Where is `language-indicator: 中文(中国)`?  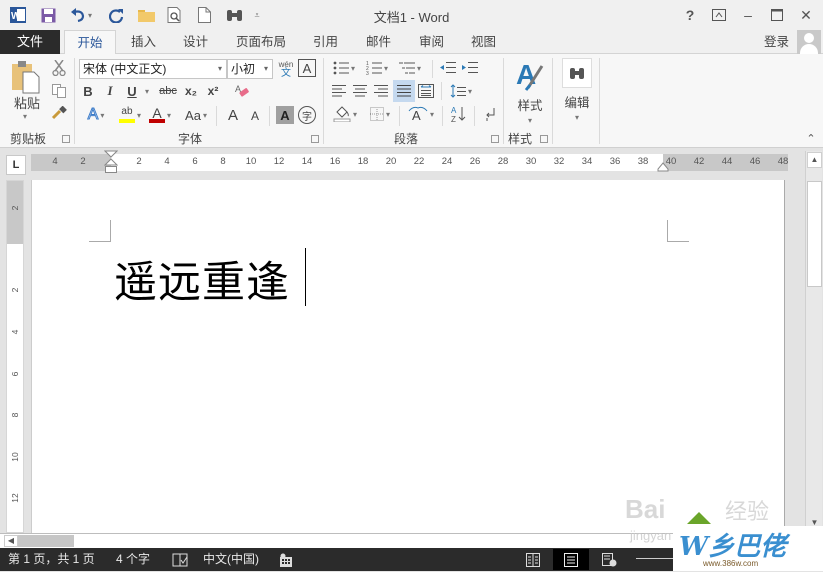 language-indicator: 中文(中国) is located at coordinates (231, 559).